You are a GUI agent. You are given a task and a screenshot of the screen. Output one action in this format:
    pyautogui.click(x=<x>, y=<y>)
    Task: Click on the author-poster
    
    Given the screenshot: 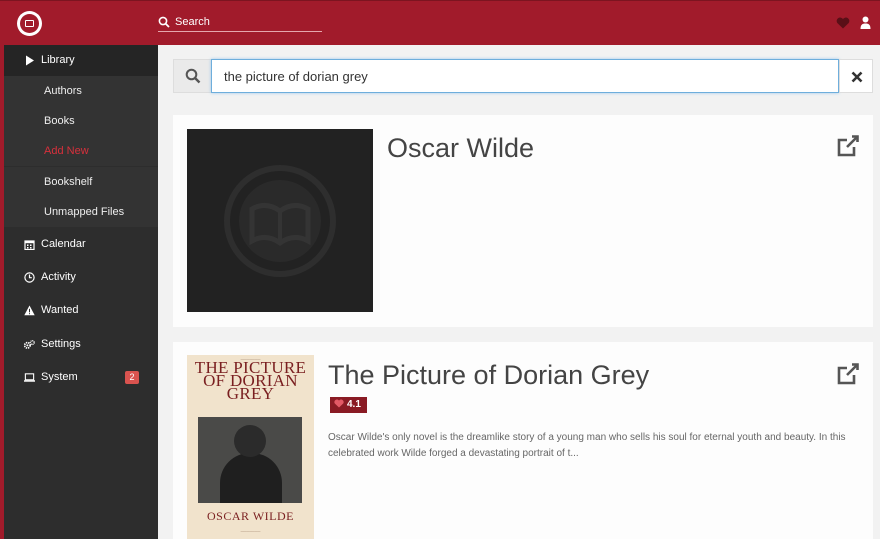 What is the action you would take?
    pyautogui.click(x=280, y=220)
    